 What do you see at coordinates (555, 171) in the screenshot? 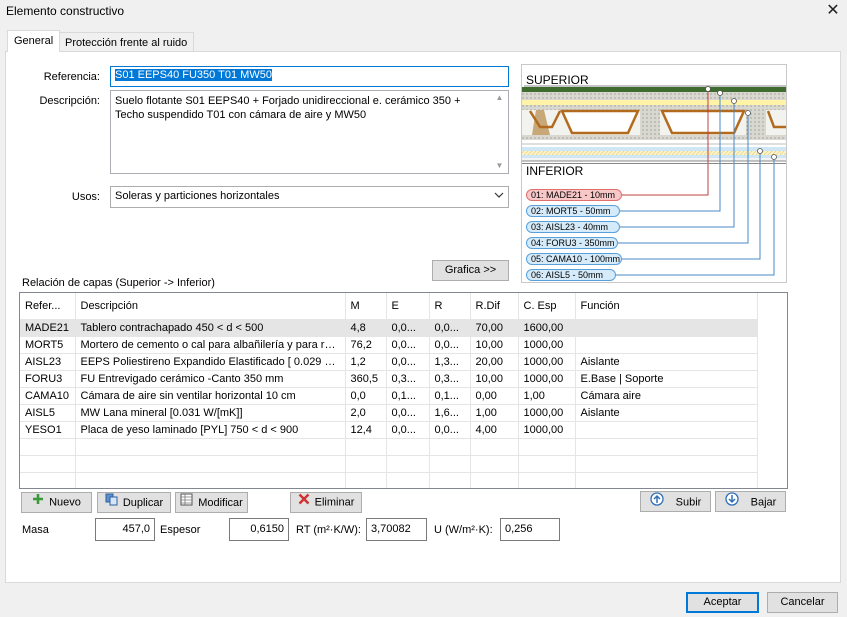
I see `inferior-label: INFERIOR` at bounding box center [555, 171].